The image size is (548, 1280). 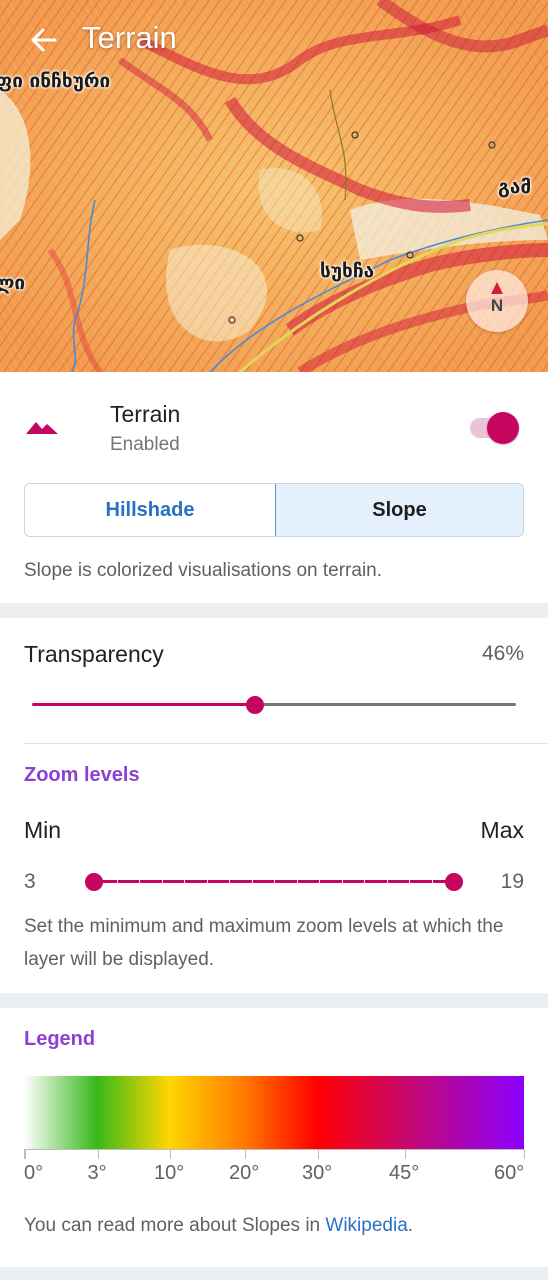 I want to click on legend-axis, so click(x=274, y=1154).